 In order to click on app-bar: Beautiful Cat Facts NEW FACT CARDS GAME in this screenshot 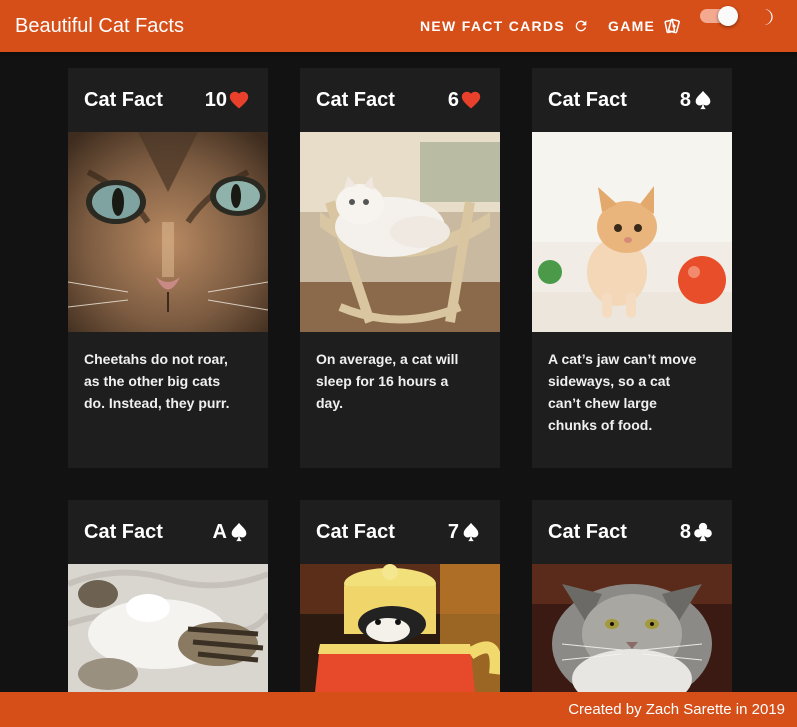, I will do `click(398, 26)`.